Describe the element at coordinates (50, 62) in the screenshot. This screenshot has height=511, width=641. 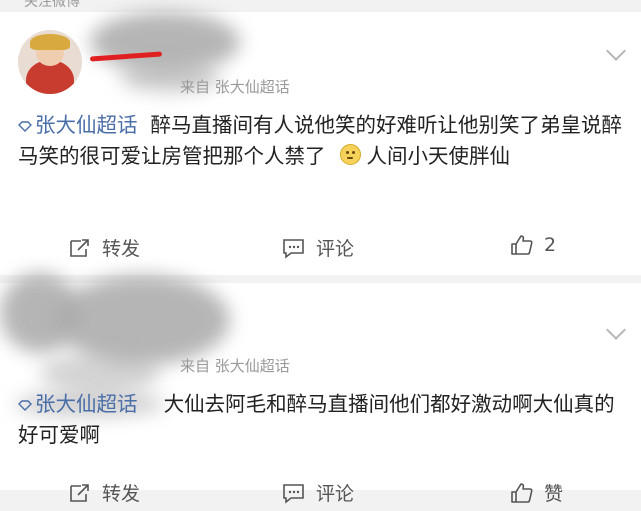
I see `avatar` at that location.